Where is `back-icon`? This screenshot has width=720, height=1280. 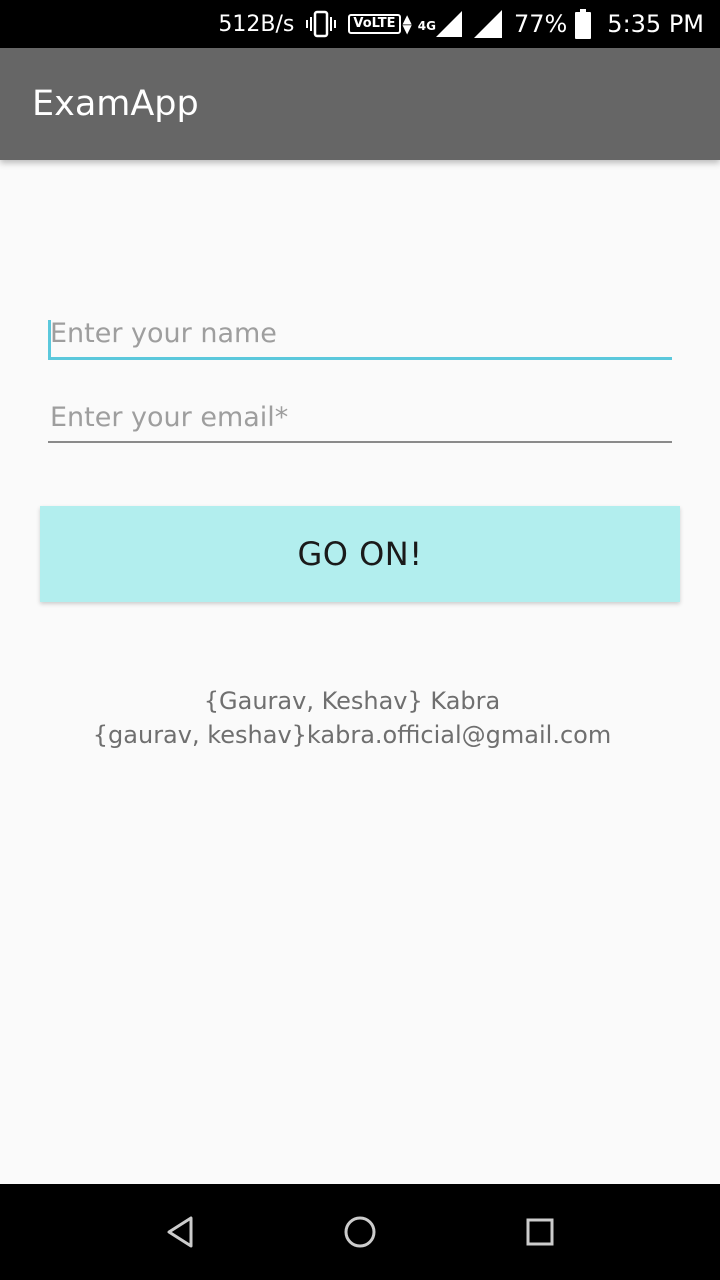
back-icon is located at coordinates (180, 1232).